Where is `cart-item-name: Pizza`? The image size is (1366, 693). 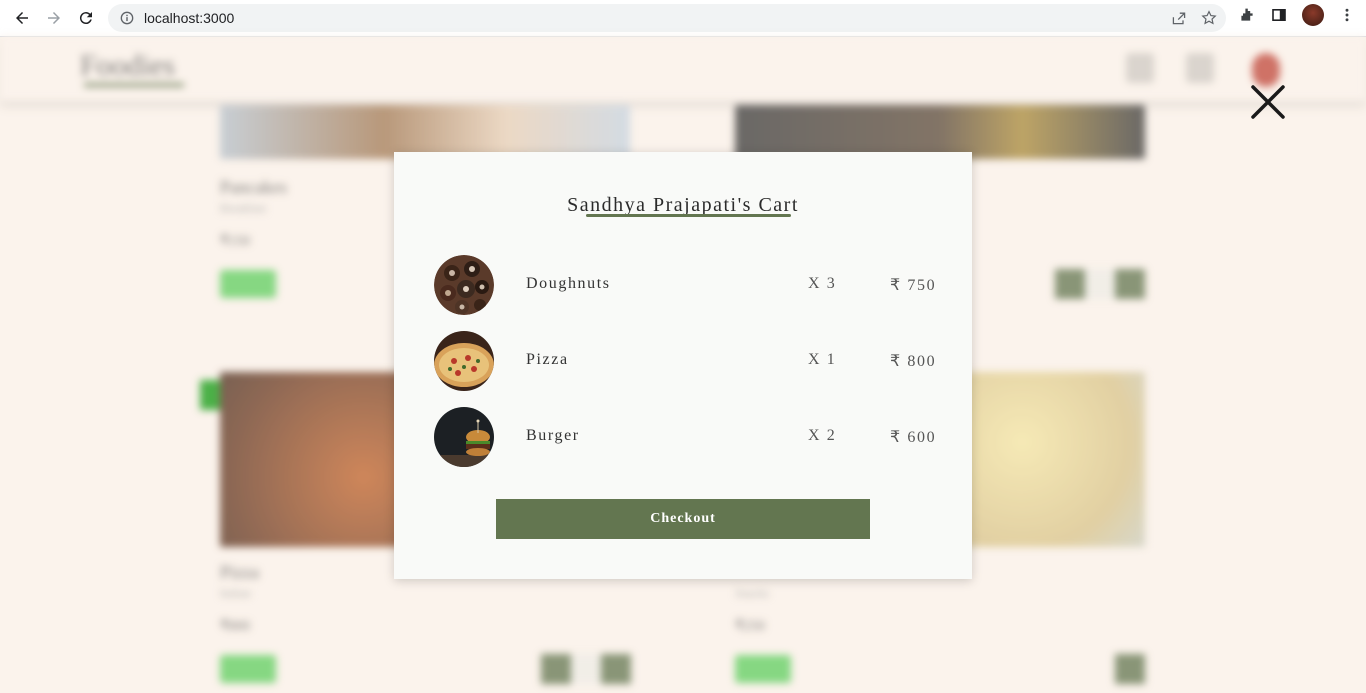
cart-item-name: Pizza is located at coordinates (547, 359).